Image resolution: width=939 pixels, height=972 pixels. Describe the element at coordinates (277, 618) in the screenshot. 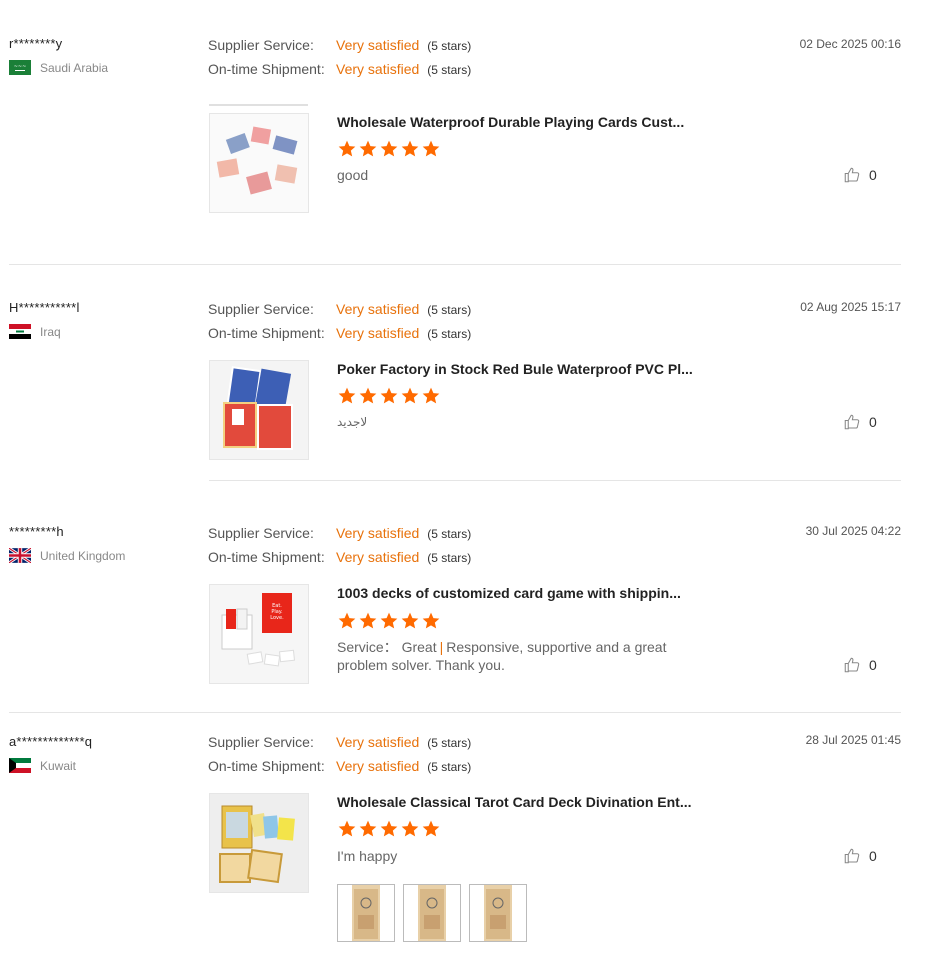

I see `svg-text: Love.` at that location.